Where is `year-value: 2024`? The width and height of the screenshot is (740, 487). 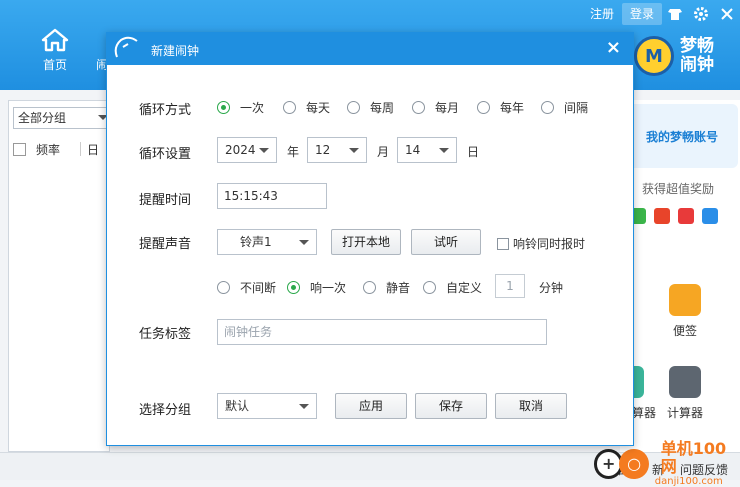
year-value: 2024 is located at coordinates (240, 150).